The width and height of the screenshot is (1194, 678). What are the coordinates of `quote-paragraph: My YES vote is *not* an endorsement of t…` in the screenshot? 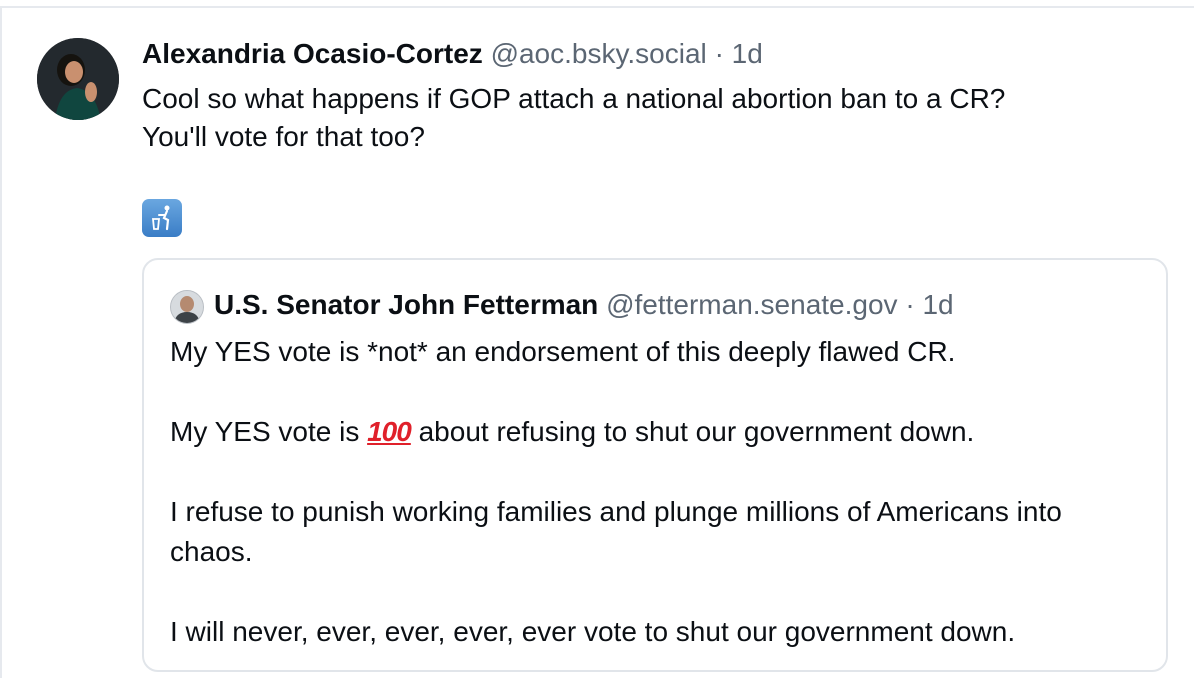 It's located at (563, 351).